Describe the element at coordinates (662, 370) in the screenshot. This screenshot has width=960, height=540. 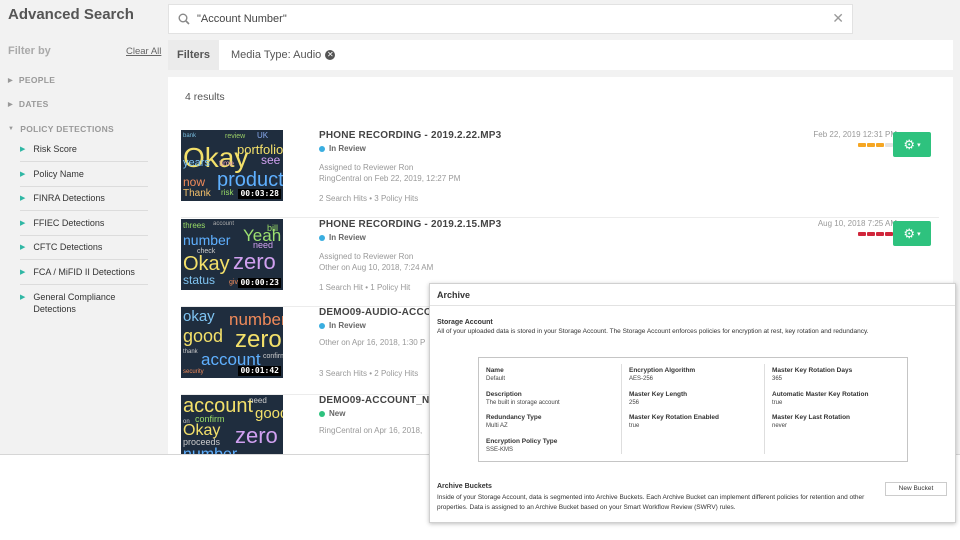
I see `field-label: Encryption Algorithm` at that location.